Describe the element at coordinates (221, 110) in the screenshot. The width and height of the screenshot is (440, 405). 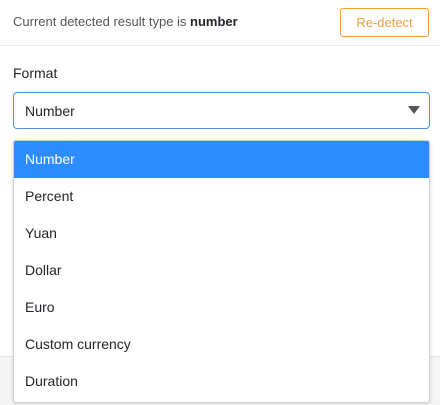
I see `format-select: Number` at that location.